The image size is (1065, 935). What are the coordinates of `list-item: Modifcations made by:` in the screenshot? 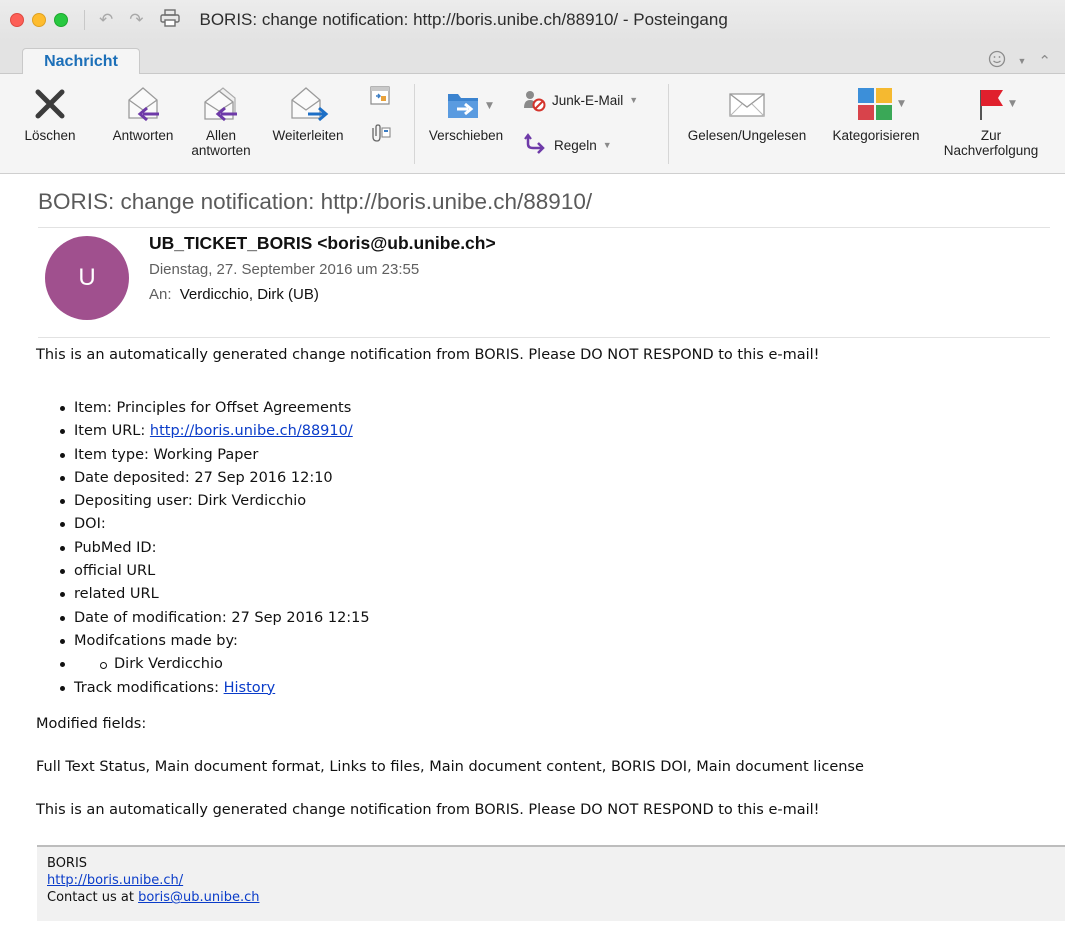 It's located at (215, 641).